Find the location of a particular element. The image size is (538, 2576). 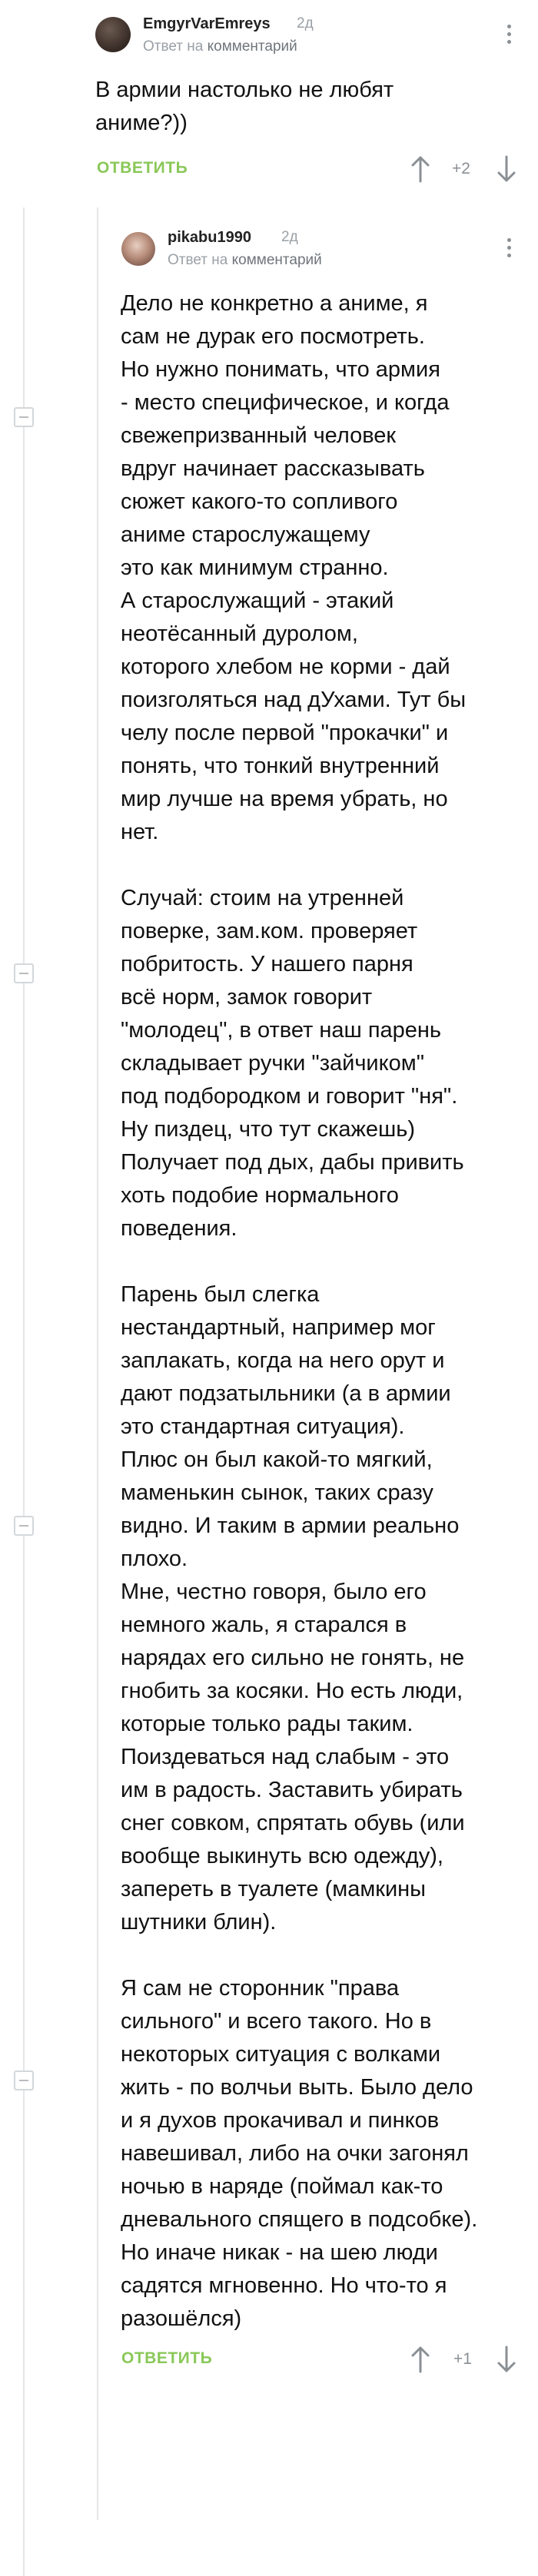

comment-username: pikabu1990 is located at coordinates (209, 238).